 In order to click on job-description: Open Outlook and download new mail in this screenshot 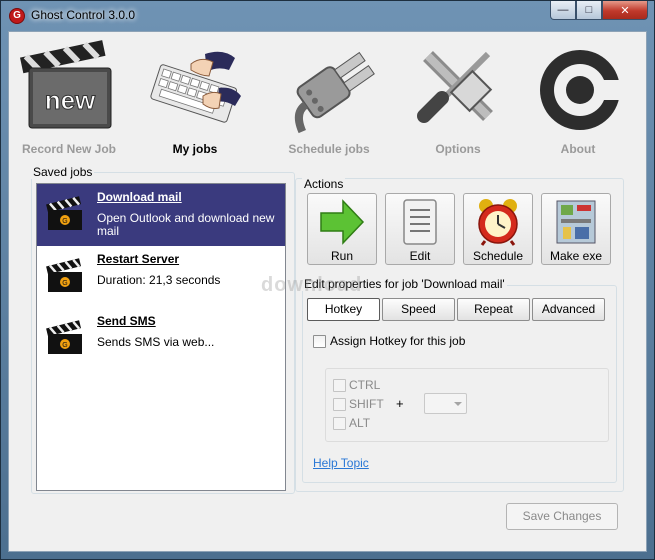, I will do `click(186, 224)`.